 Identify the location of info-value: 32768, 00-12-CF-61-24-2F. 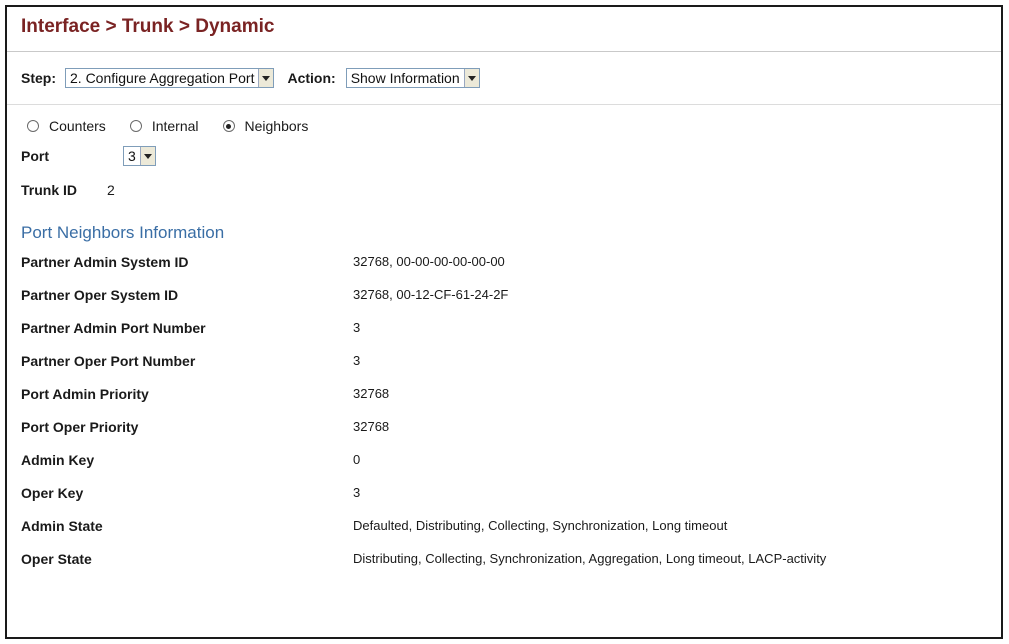
(431, 294).